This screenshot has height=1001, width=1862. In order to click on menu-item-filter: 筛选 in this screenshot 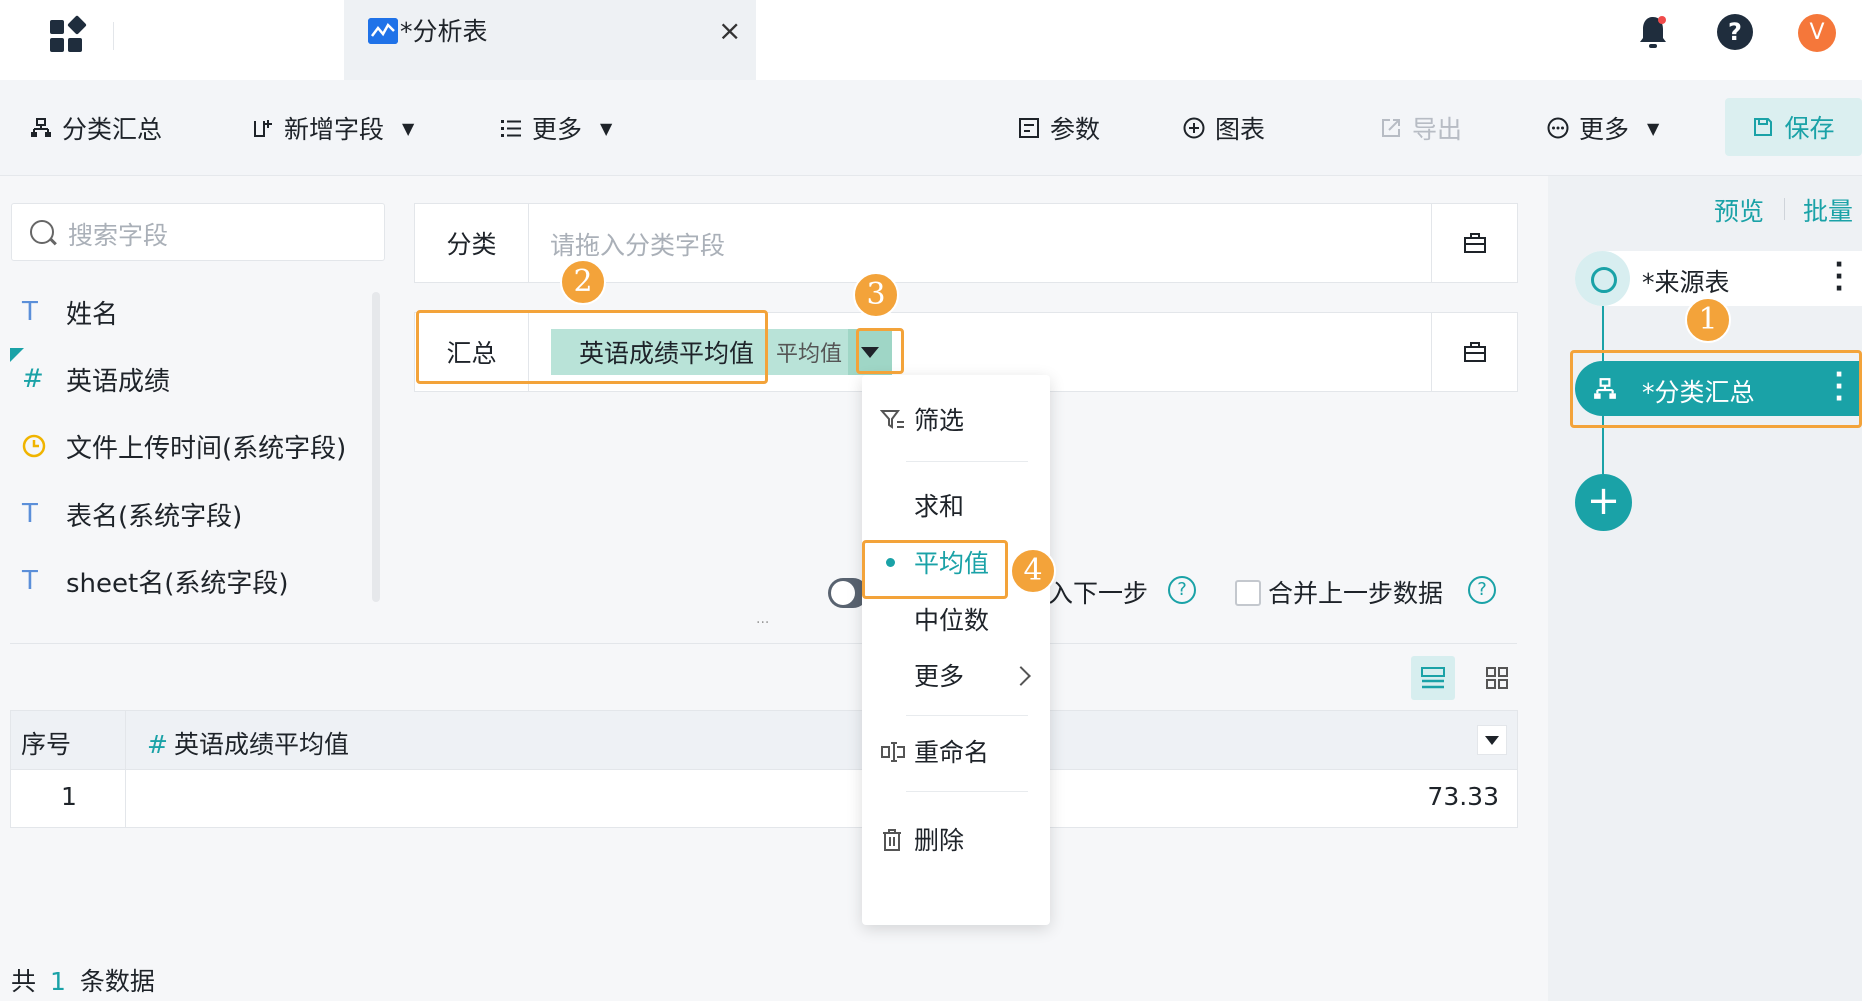, I will do `click(956, 419)`.